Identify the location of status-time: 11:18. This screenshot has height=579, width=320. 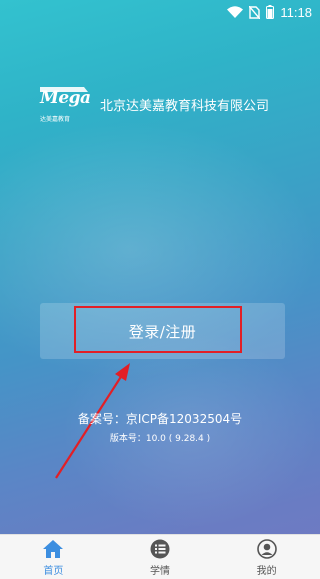
(296, 12).